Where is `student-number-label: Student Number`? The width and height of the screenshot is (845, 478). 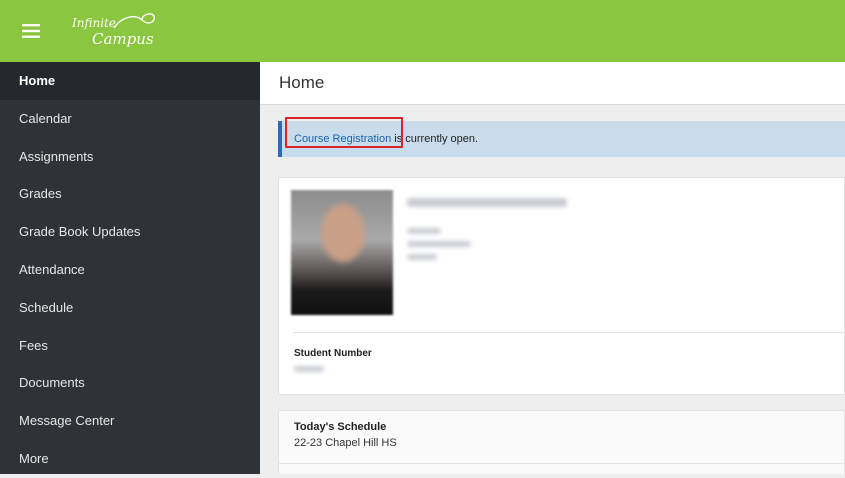 student-number-label: Student Number is located at coordinates (333, 353).